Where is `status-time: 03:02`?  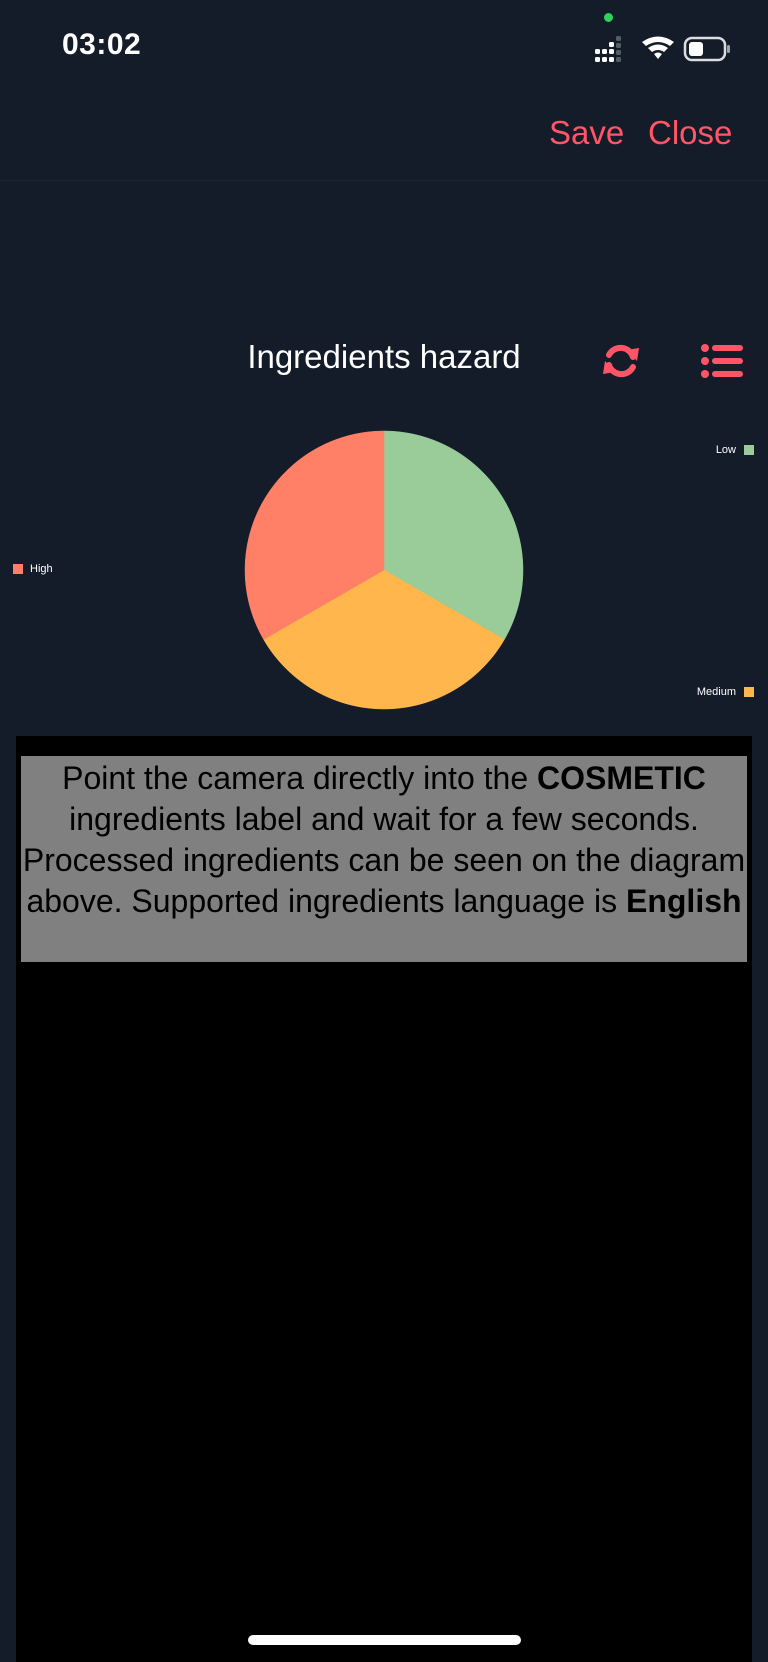 status-time: 03:02 is located at coordinates (102, 44).